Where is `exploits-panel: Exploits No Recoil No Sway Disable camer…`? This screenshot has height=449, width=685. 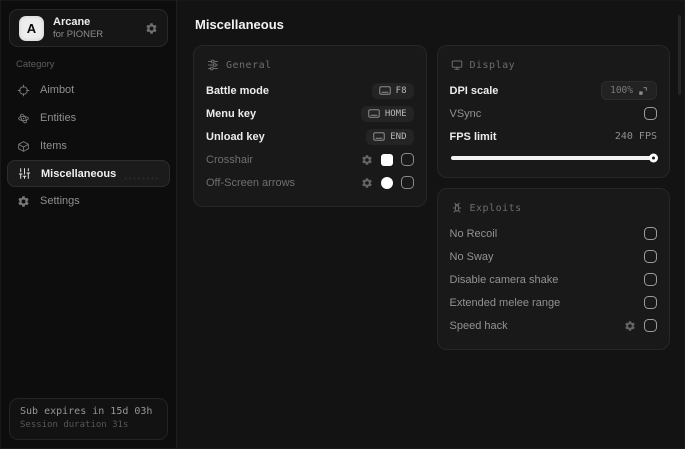 exploits-panel: Exploits No Recoil No Sway Disable camer… is located at coordinates (553, 269).